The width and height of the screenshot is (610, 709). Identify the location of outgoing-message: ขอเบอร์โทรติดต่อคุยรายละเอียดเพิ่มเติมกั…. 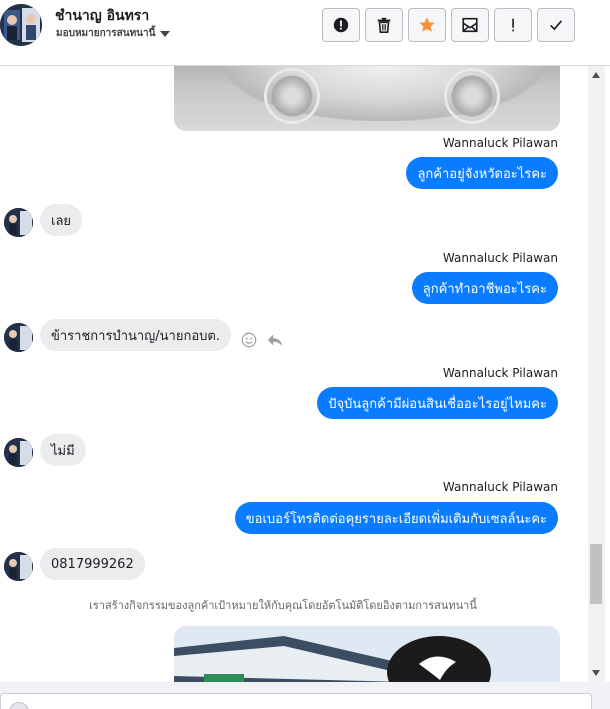
(396, 518).